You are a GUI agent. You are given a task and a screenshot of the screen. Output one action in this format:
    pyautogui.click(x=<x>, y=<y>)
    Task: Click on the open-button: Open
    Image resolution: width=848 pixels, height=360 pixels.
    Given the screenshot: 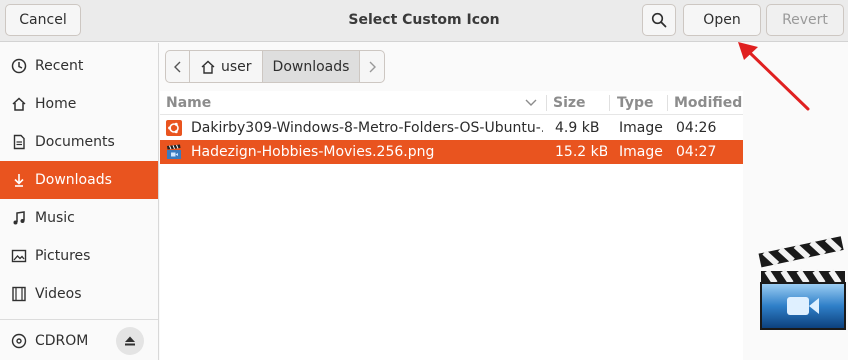 What is the action you would take?
    pyautogui.click(x=722, y=20)
    